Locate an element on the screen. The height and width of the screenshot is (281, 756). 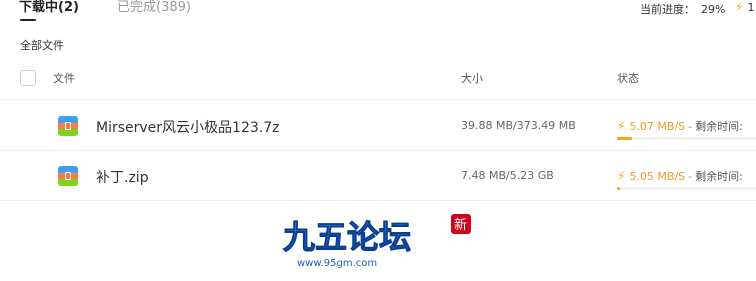
breadcrumb: 全部文件 is located at coordinates (42, 45).